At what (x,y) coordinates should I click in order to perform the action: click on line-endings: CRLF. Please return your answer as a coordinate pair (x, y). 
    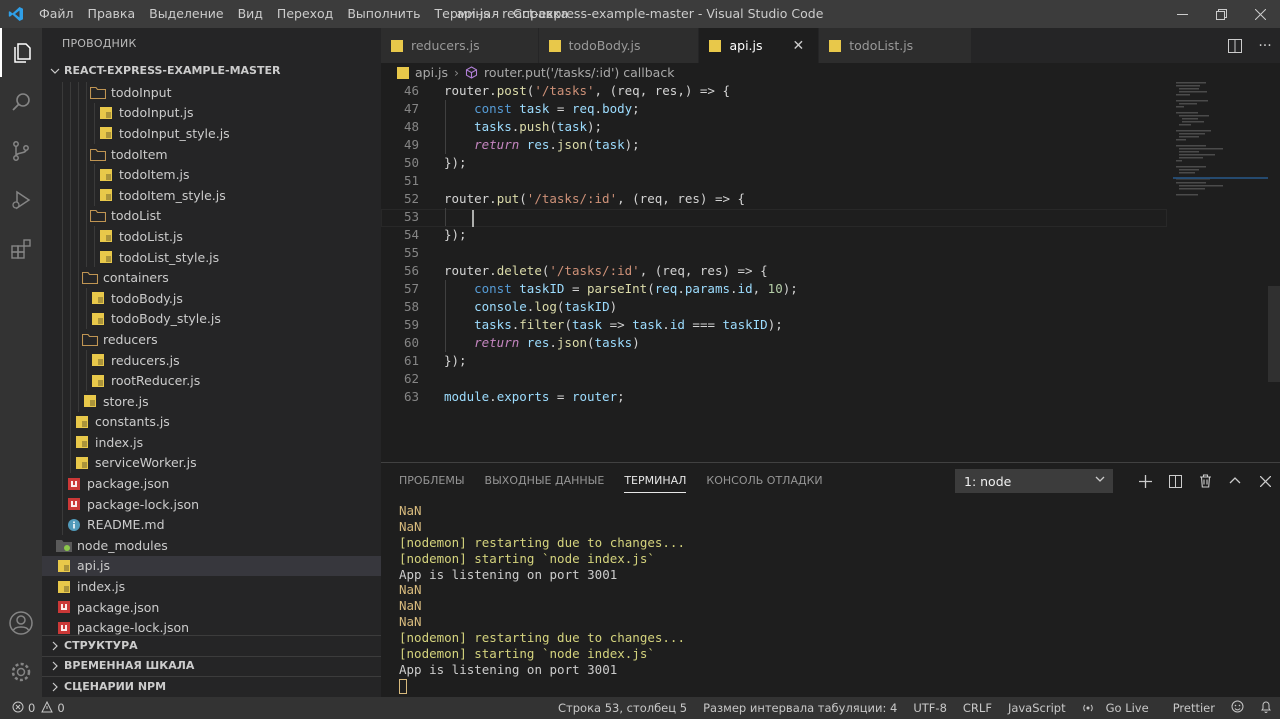
    Looking at the image, I should click on (977, 708).